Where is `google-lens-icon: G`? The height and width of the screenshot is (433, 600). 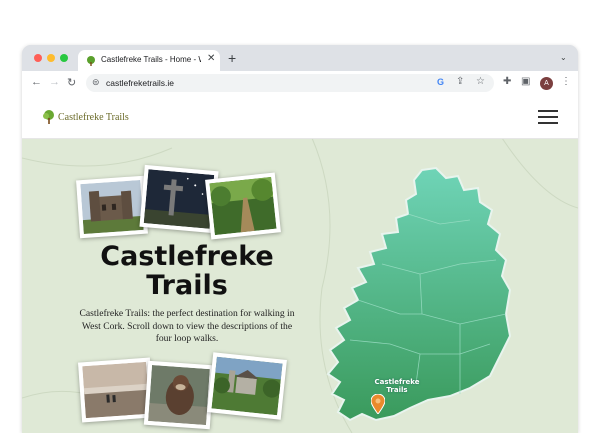 google-lens-icon: G is located at coordinates (440, 82).